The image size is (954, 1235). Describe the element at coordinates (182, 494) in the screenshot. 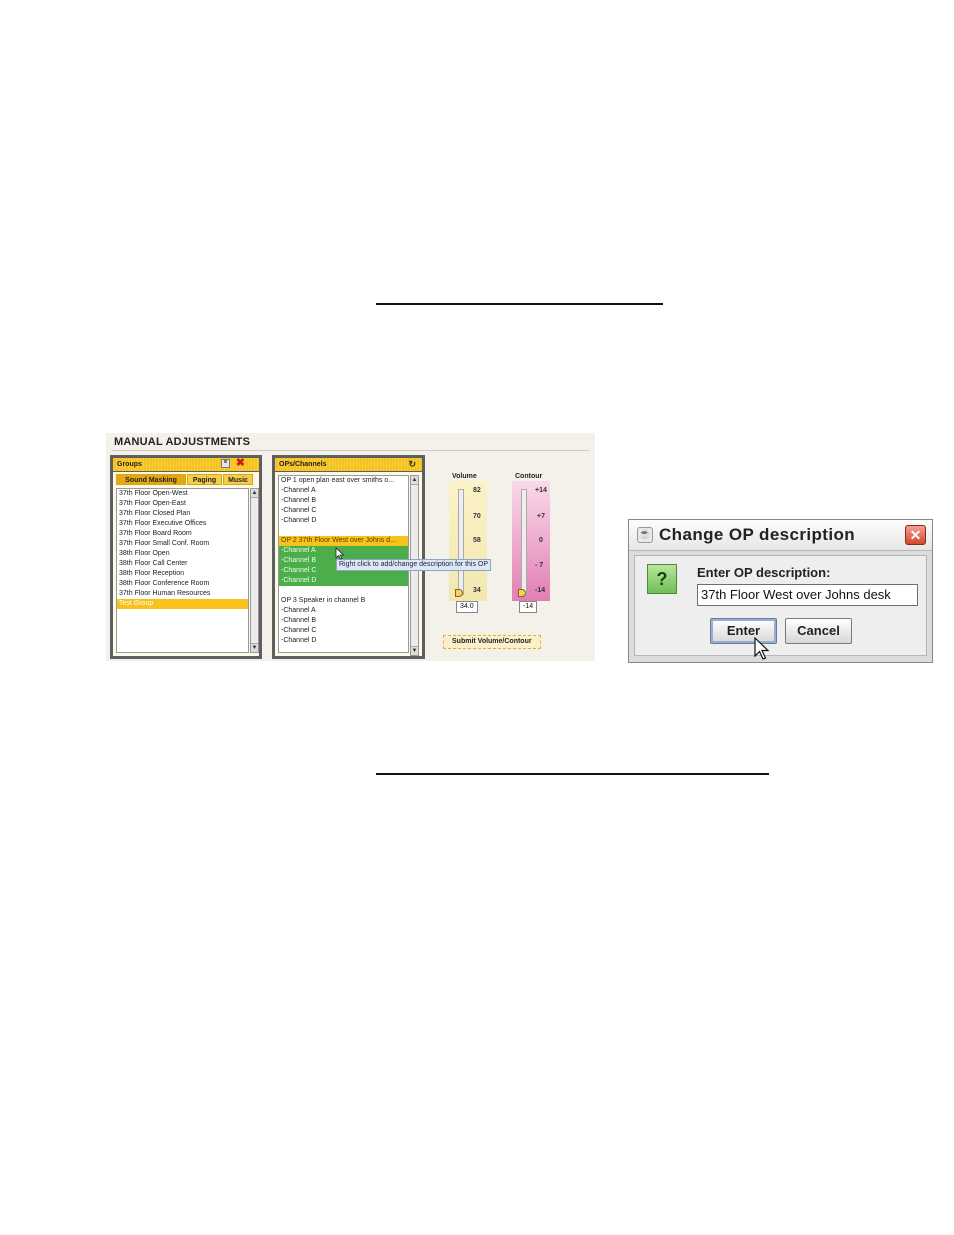

I see `group-list-item: 37th Floor Open-West` at that location.